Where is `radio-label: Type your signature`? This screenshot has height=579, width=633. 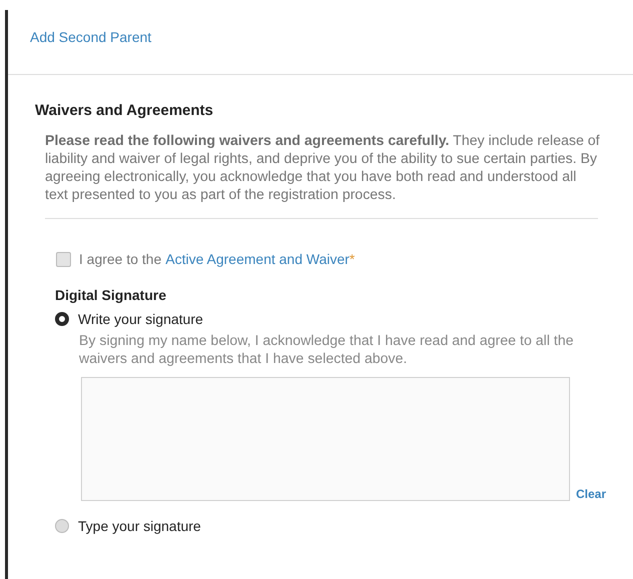
radio-label: Type your signature is located at coordinates (139, 526).